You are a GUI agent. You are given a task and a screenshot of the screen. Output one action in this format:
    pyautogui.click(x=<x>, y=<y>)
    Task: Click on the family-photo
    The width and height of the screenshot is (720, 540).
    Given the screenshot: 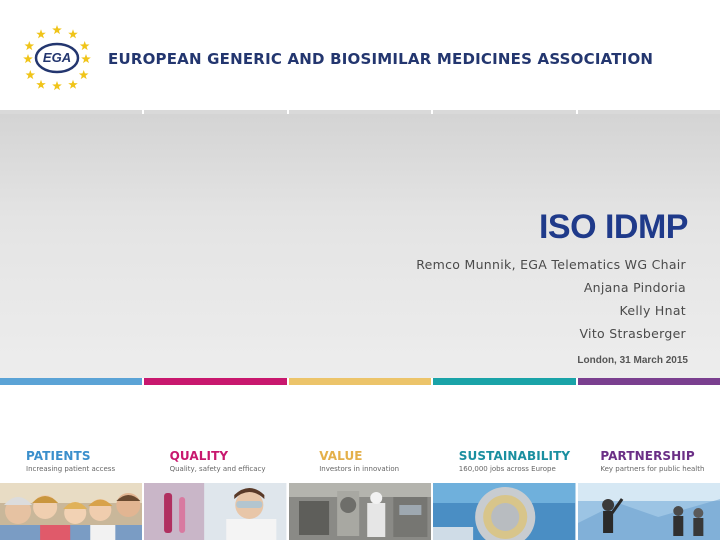 What is the action you would take?
    pyautogui.click(x=71, y=511)
    